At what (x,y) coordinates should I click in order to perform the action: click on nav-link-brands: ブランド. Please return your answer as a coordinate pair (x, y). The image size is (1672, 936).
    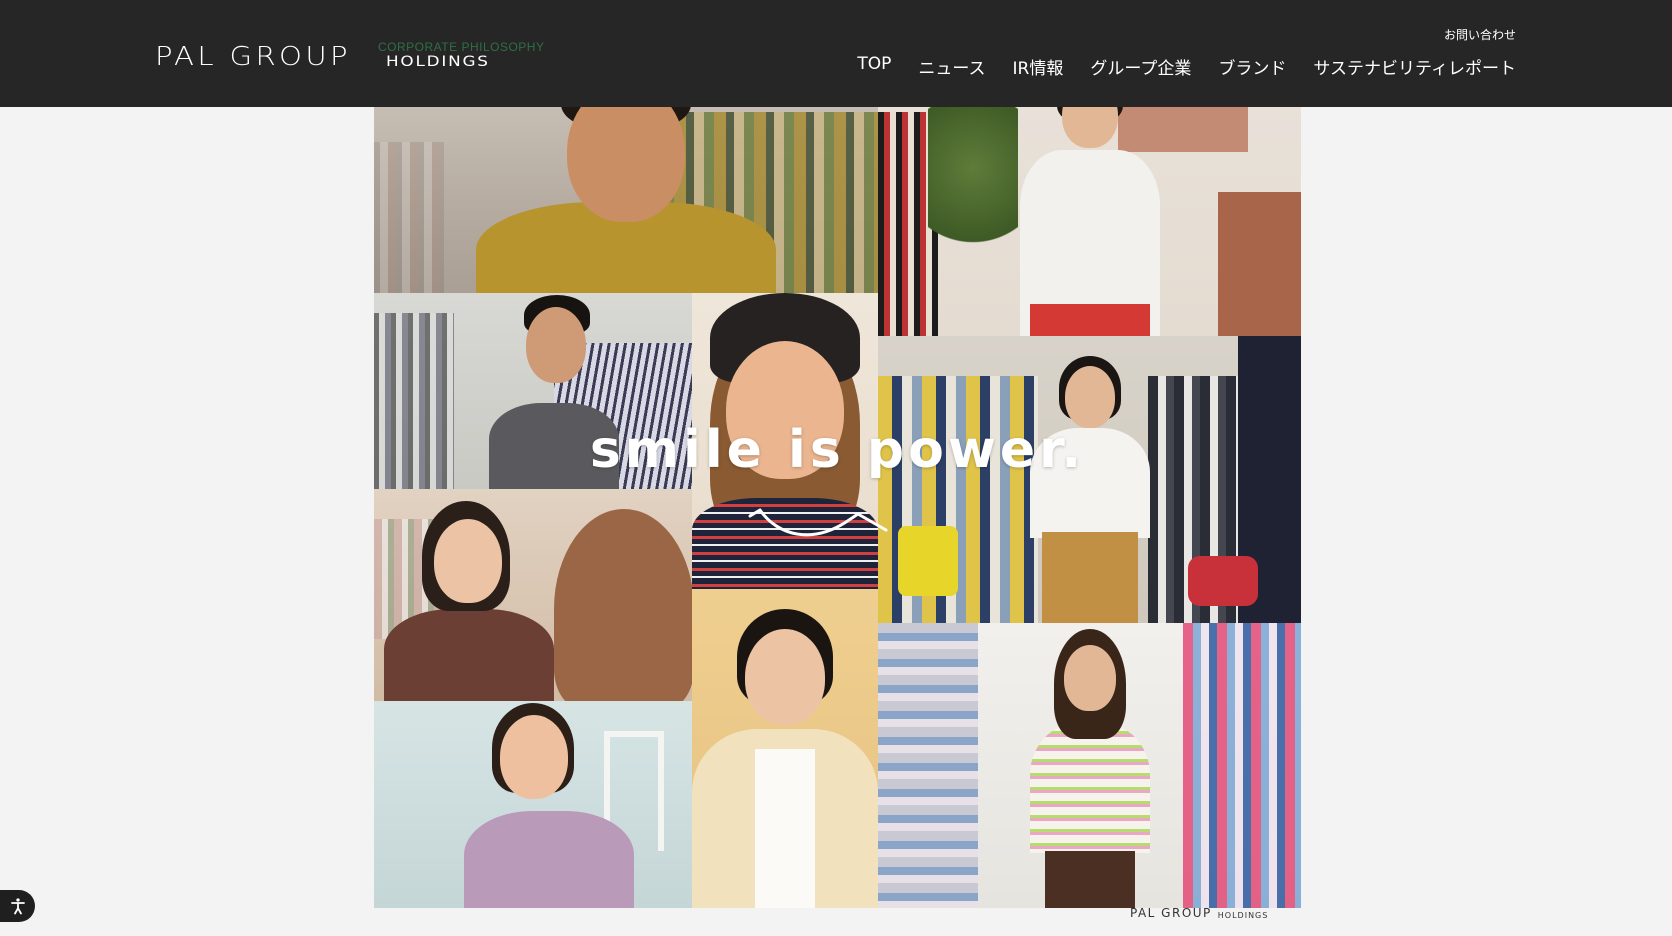
    Looking at the image, I should click on (1252, 69).